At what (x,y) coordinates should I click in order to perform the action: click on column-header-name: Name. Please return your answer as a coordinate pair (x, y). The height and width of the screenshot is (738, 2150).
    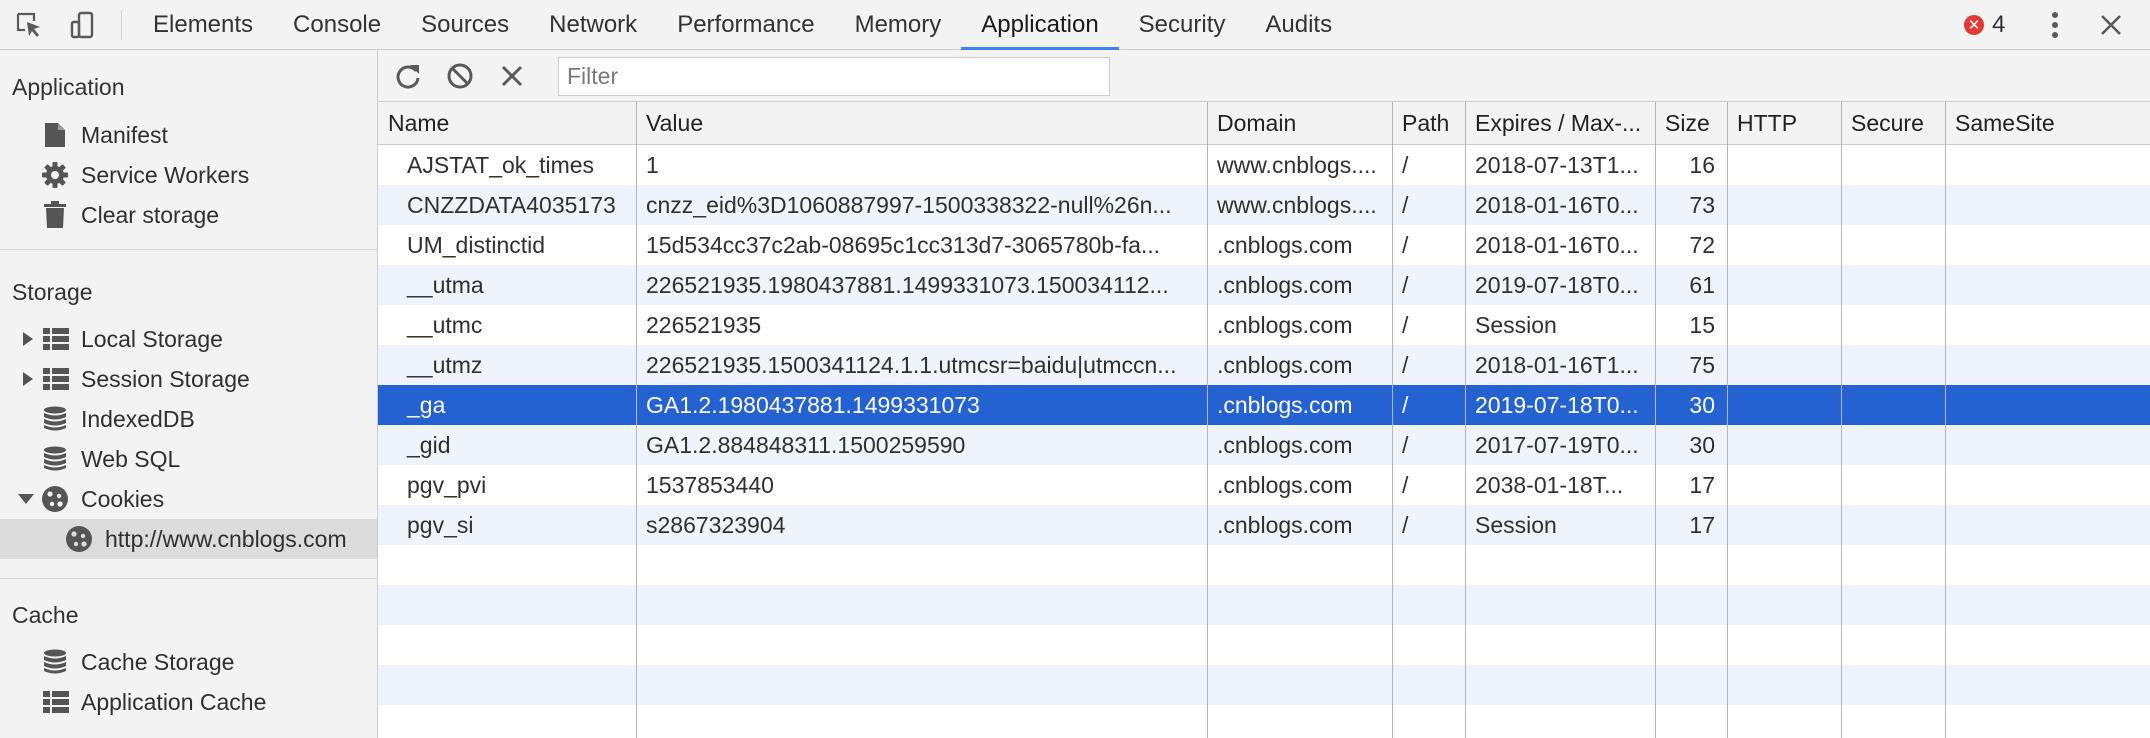
    Looking at the image, I should click on (507, 123).